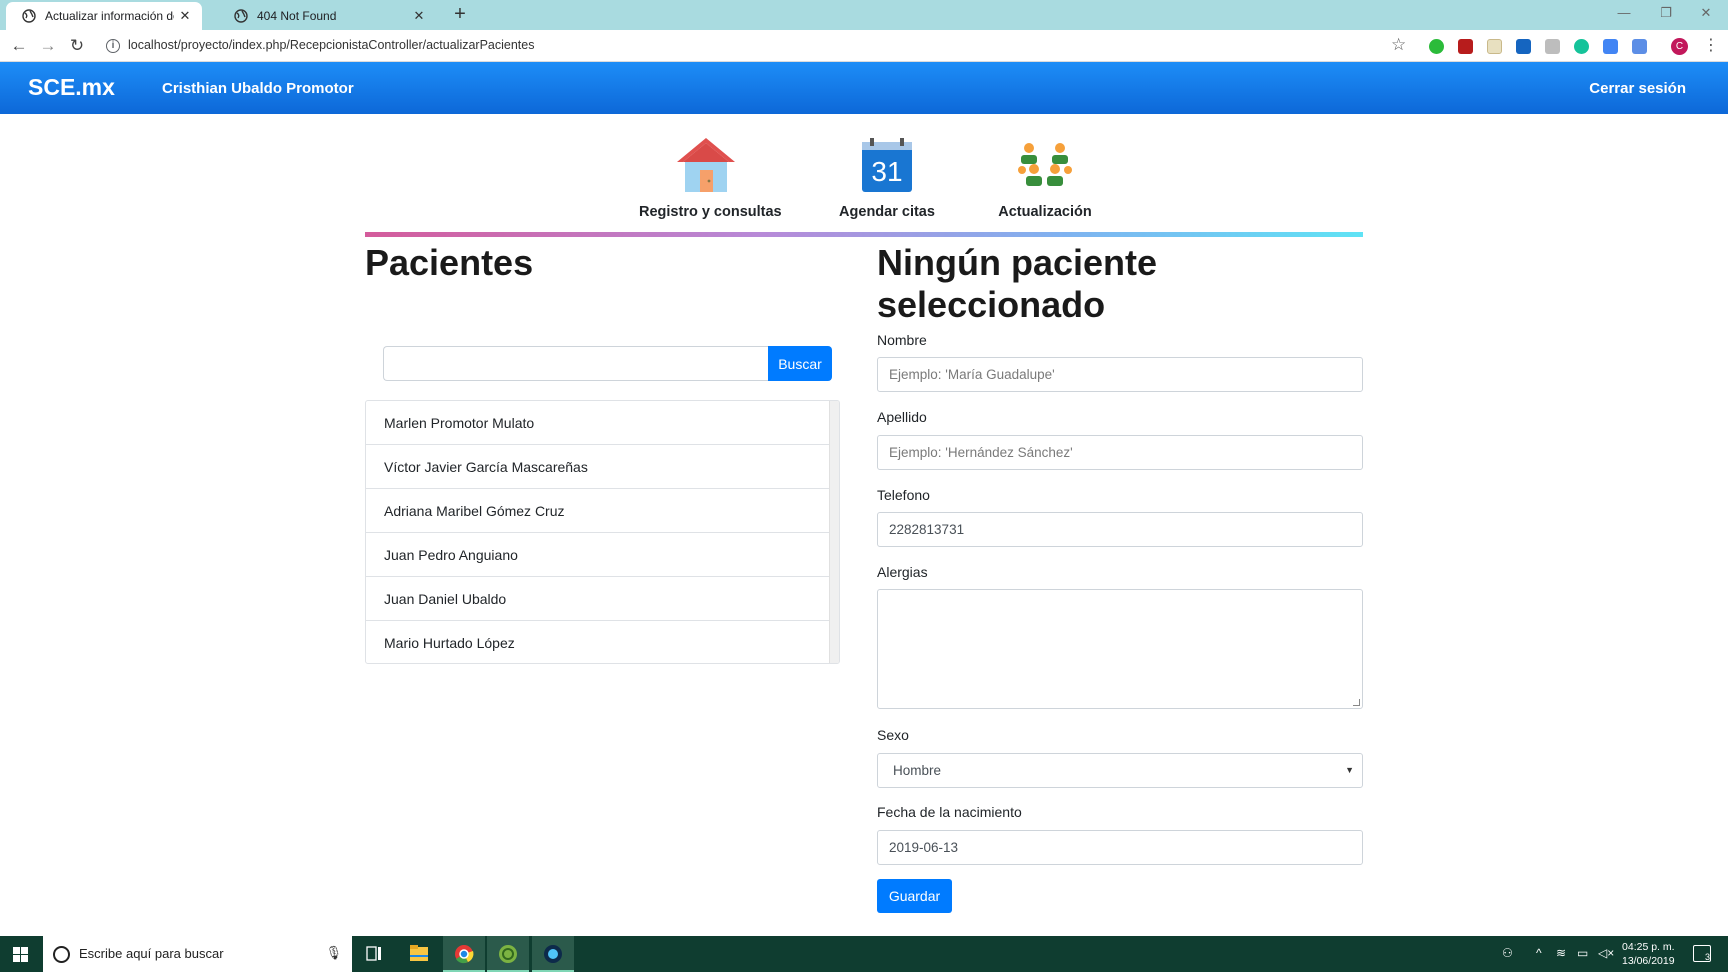 This screenshot has height=972, width=1728. I want to click on sexo-label: Sexo, so click(893, 735).